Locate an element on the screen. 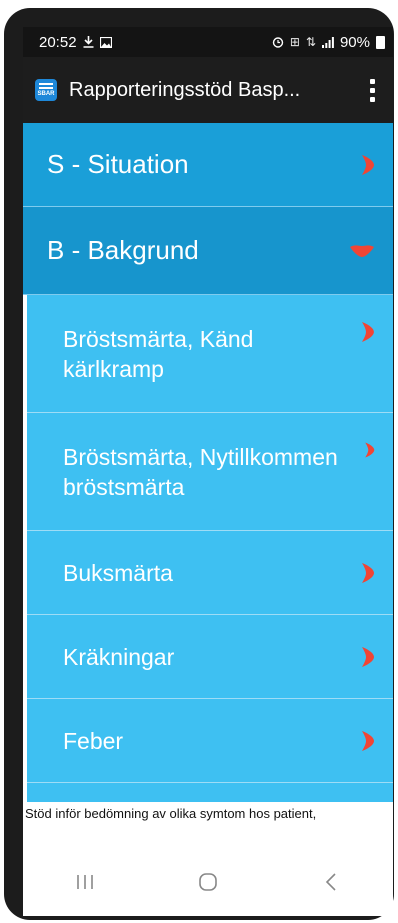  status-right: ⊞ ⇅ 90% is located at coordinates (328, 42).